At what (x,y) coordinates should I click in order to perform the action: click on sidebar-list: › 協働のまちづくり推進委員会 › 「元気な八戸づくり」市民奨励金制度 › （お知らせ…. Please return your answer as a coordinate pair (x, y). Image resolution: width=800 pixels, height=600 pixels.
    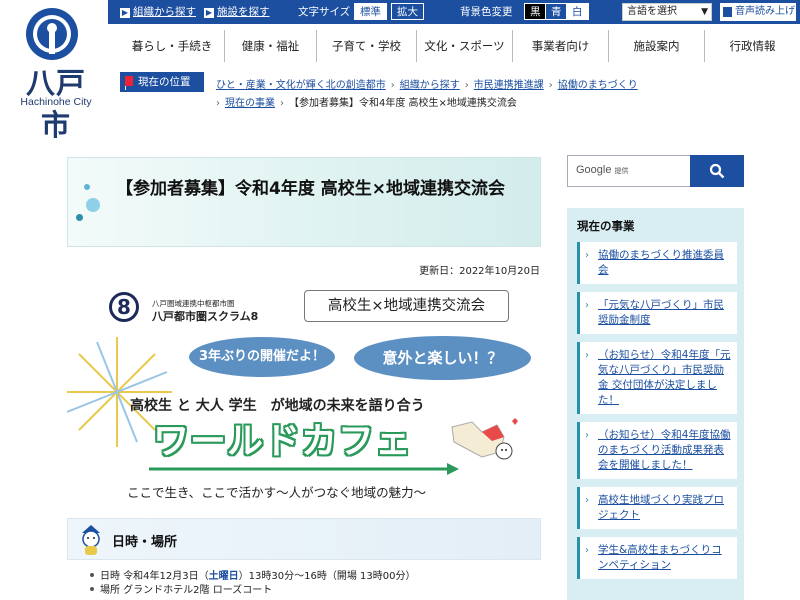
    Looking at the image, I should click on (657, 414).